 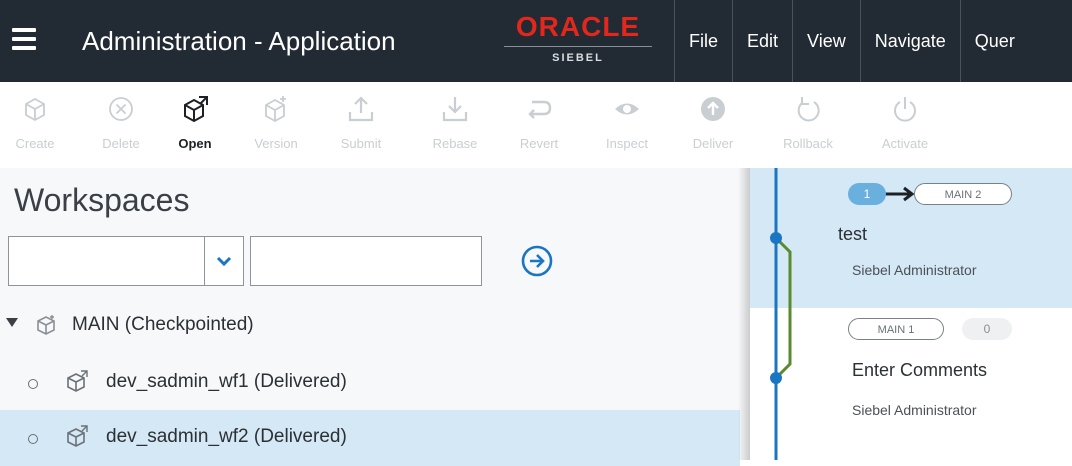 I want to click on cube-version-icon, so click(x=275, y=109).